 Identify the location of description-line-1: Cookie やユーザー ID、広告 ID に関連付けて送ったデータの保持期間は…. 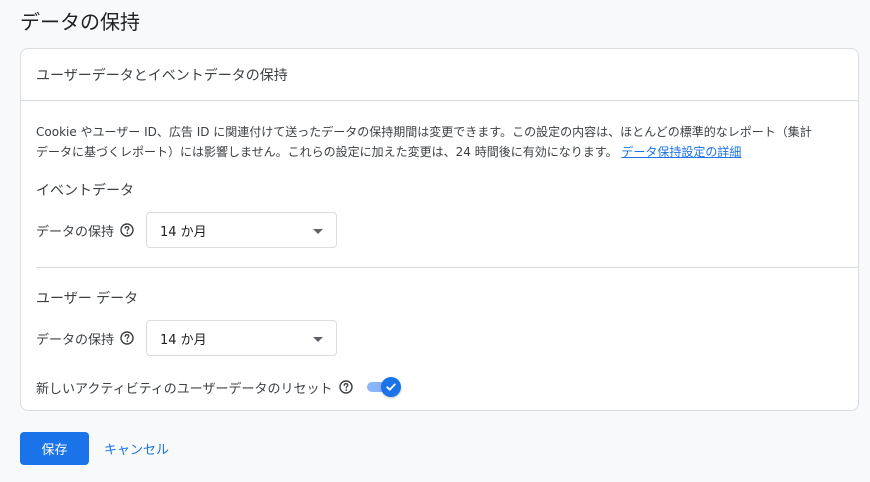
(424, 132).